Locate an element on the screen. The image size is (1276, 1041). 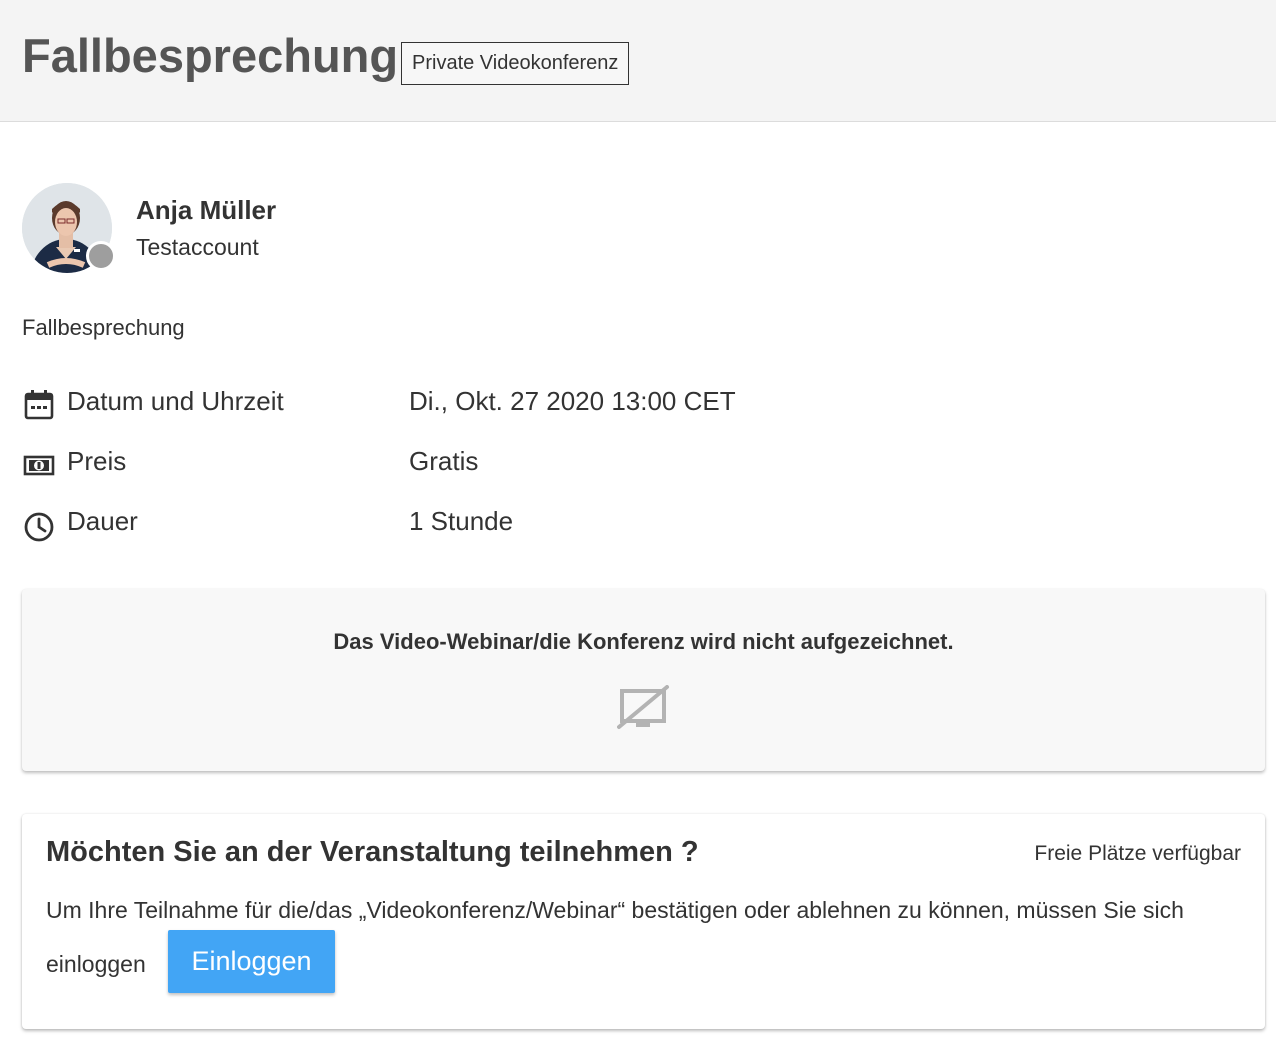
detail-label: Dauer is located at coordinates (102, 521).